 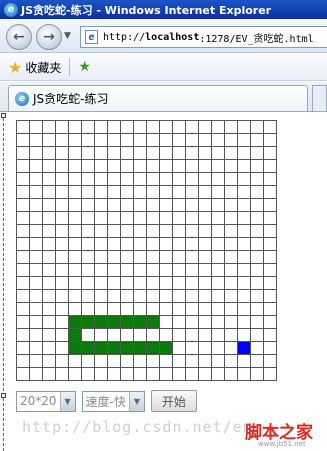 I want to click on history-dropdown-icon: ▼, so click(x=67, y=36).